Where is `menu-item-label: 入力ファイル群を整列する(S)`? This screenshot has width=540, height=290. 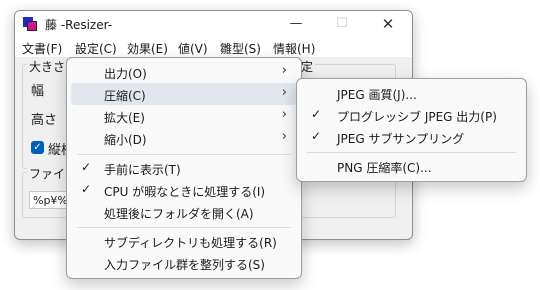
menu-item-label: 入力ファイル群を整列する(S) is located at coordinates (184, 265).